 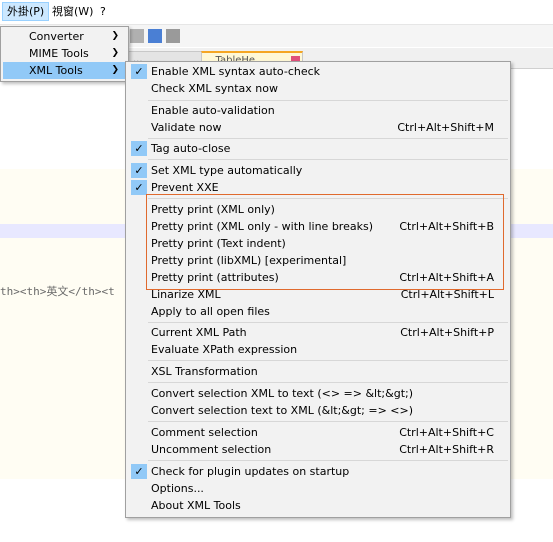 I want to click on menu-item-label: Check XML syntax now, so click(x=214, y=88).